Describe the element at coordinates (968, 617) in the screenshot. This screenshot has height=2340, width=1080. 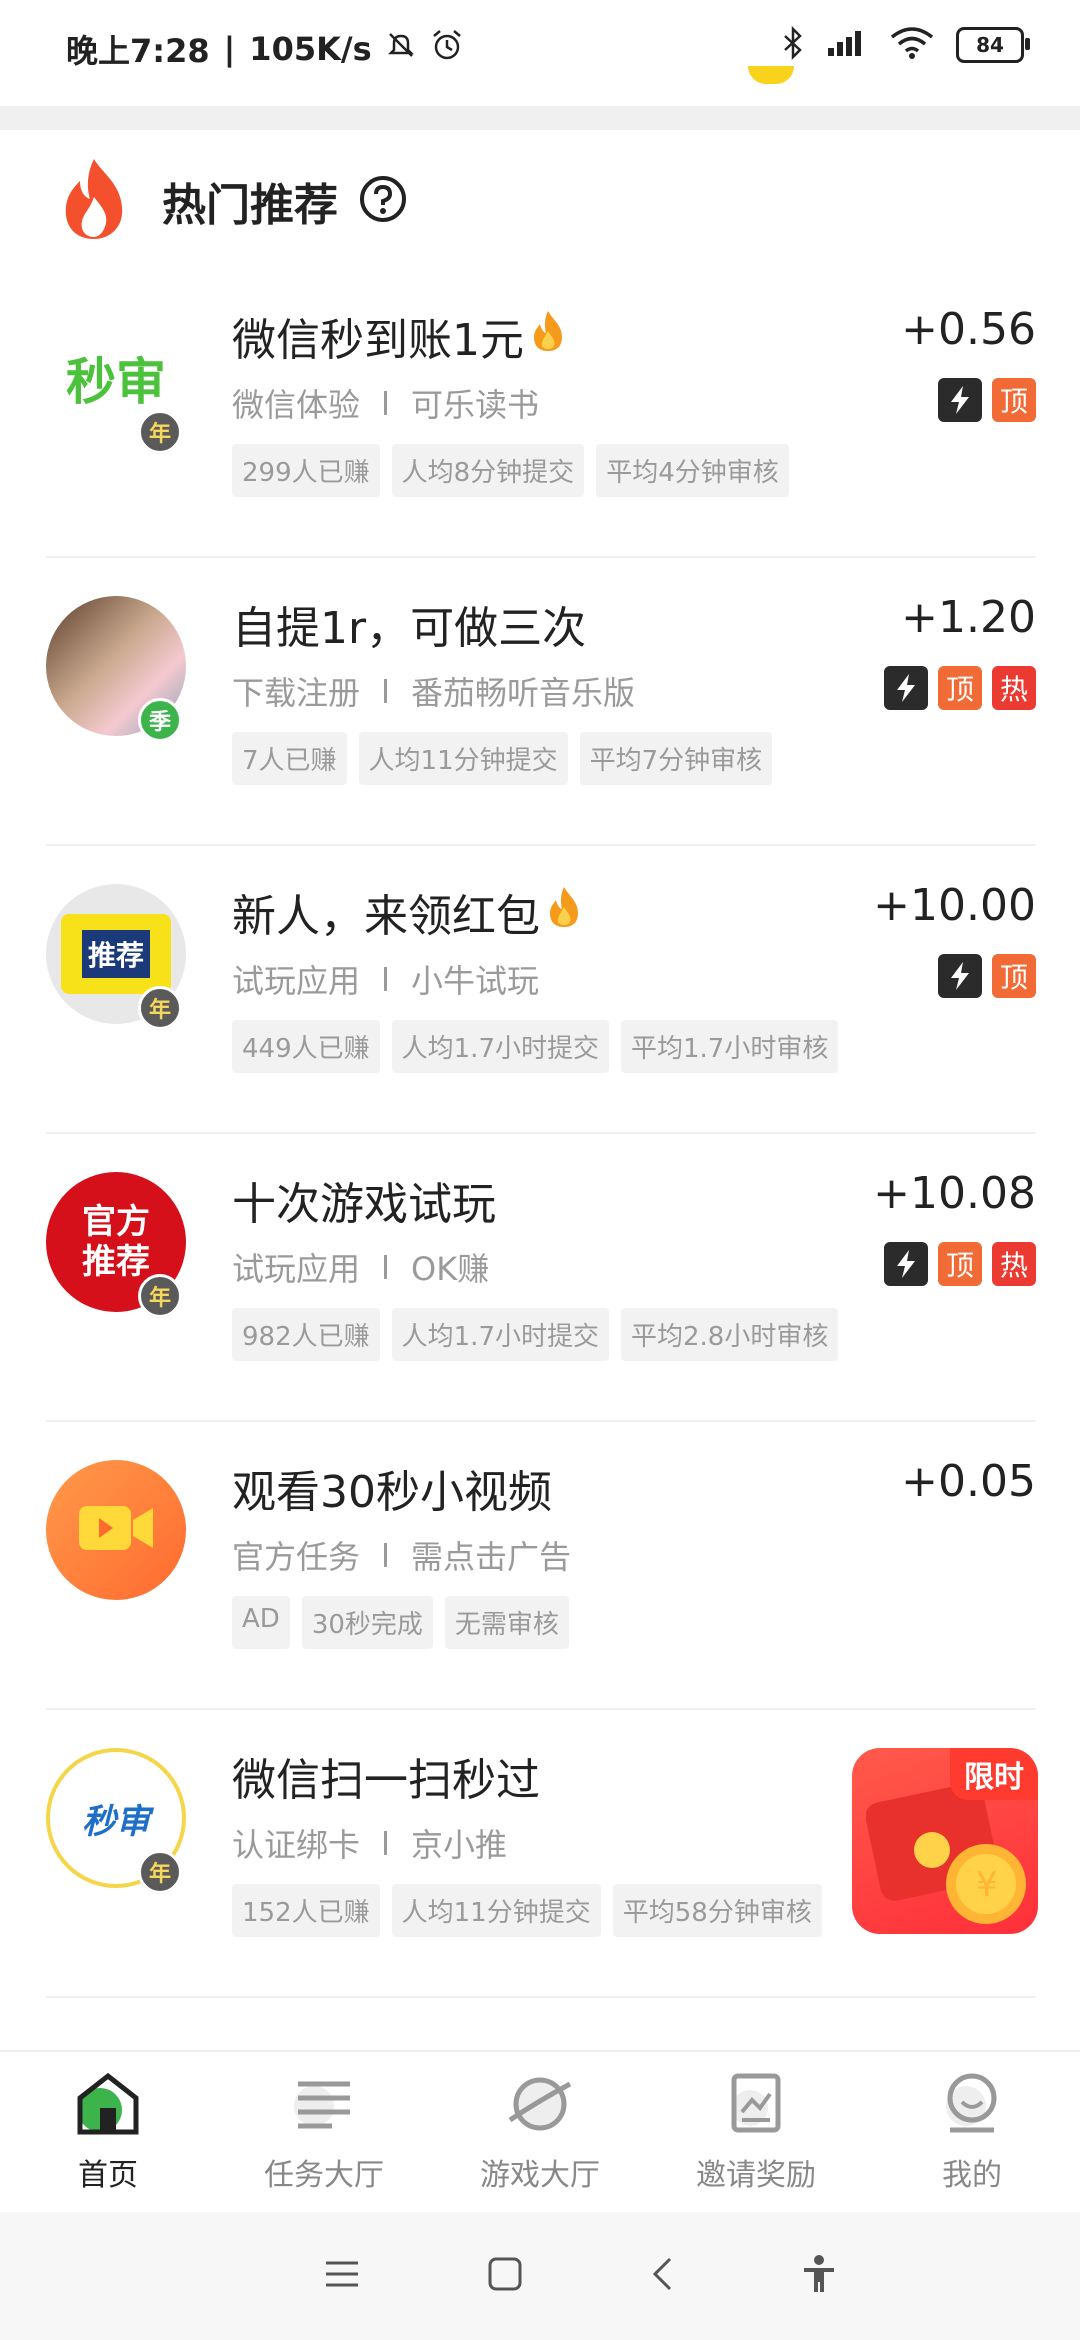
I see `task-reward: +1.20` at that location.